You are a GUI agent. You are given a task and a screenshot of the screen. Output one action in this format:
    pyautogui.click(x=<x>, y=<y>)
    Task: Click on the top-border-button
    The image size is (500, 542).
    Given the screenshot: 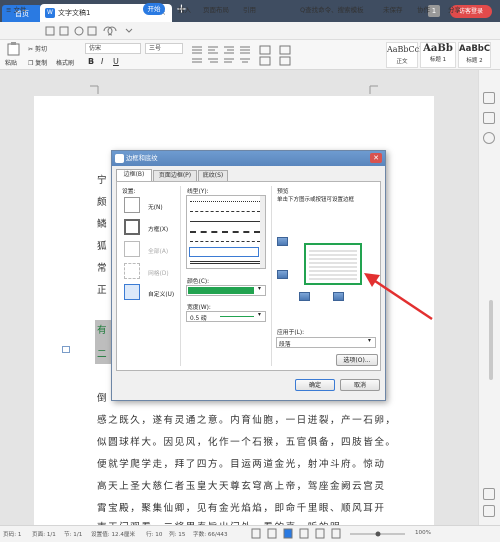 What is the action you would take?
    pyautogui.click(x=282, y=241)
    